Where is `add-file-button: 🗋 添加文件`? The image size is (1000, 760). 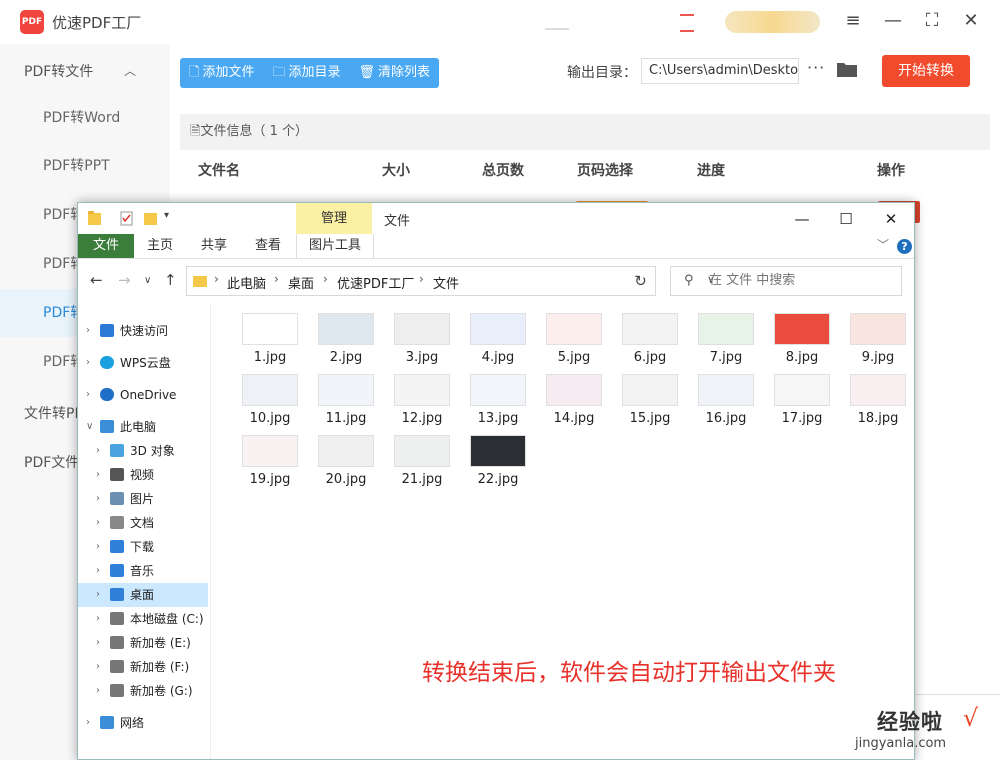 add-file-button: 🗋 添加文件 is located at coordinates (221, 73).